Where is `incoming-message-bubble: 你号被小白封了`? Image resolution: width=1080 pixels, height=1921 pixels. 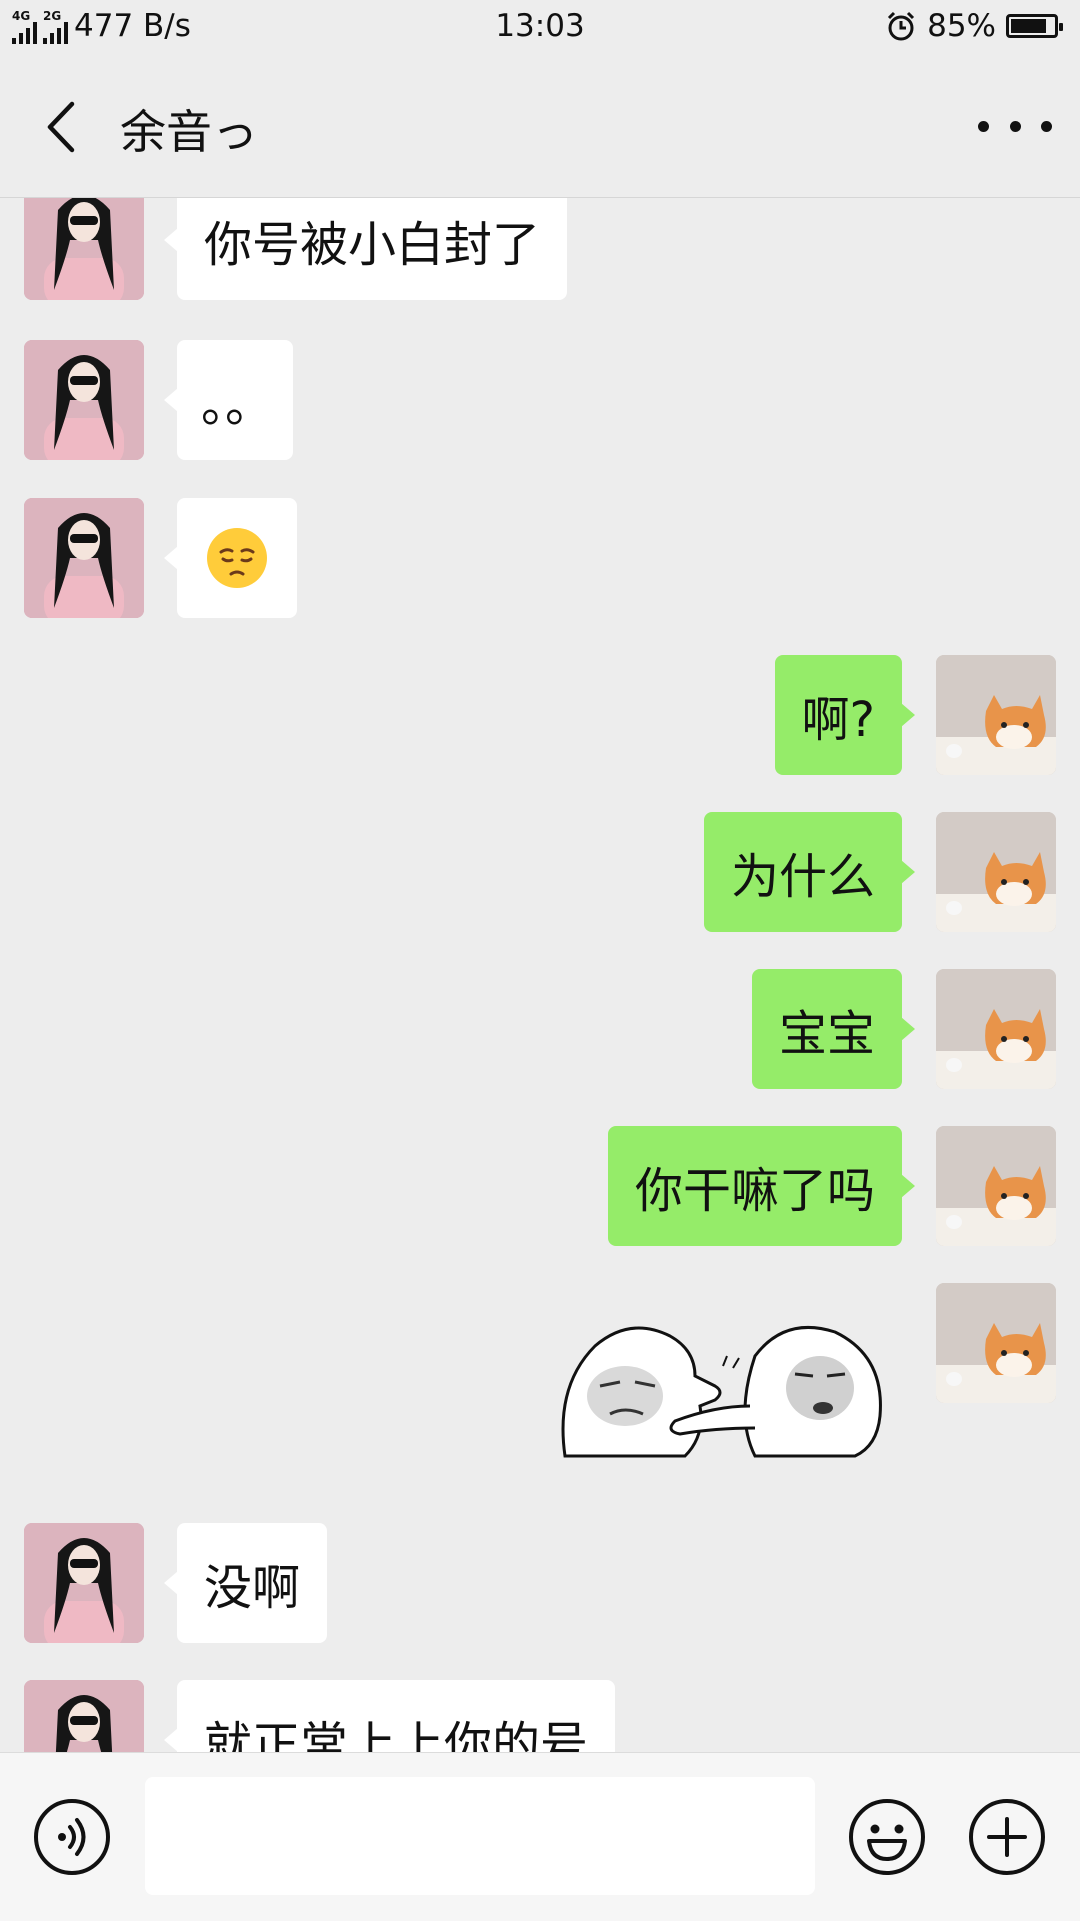 incoming-message-bubble: 你号被小白封了 is located at coordinates (365, 249).